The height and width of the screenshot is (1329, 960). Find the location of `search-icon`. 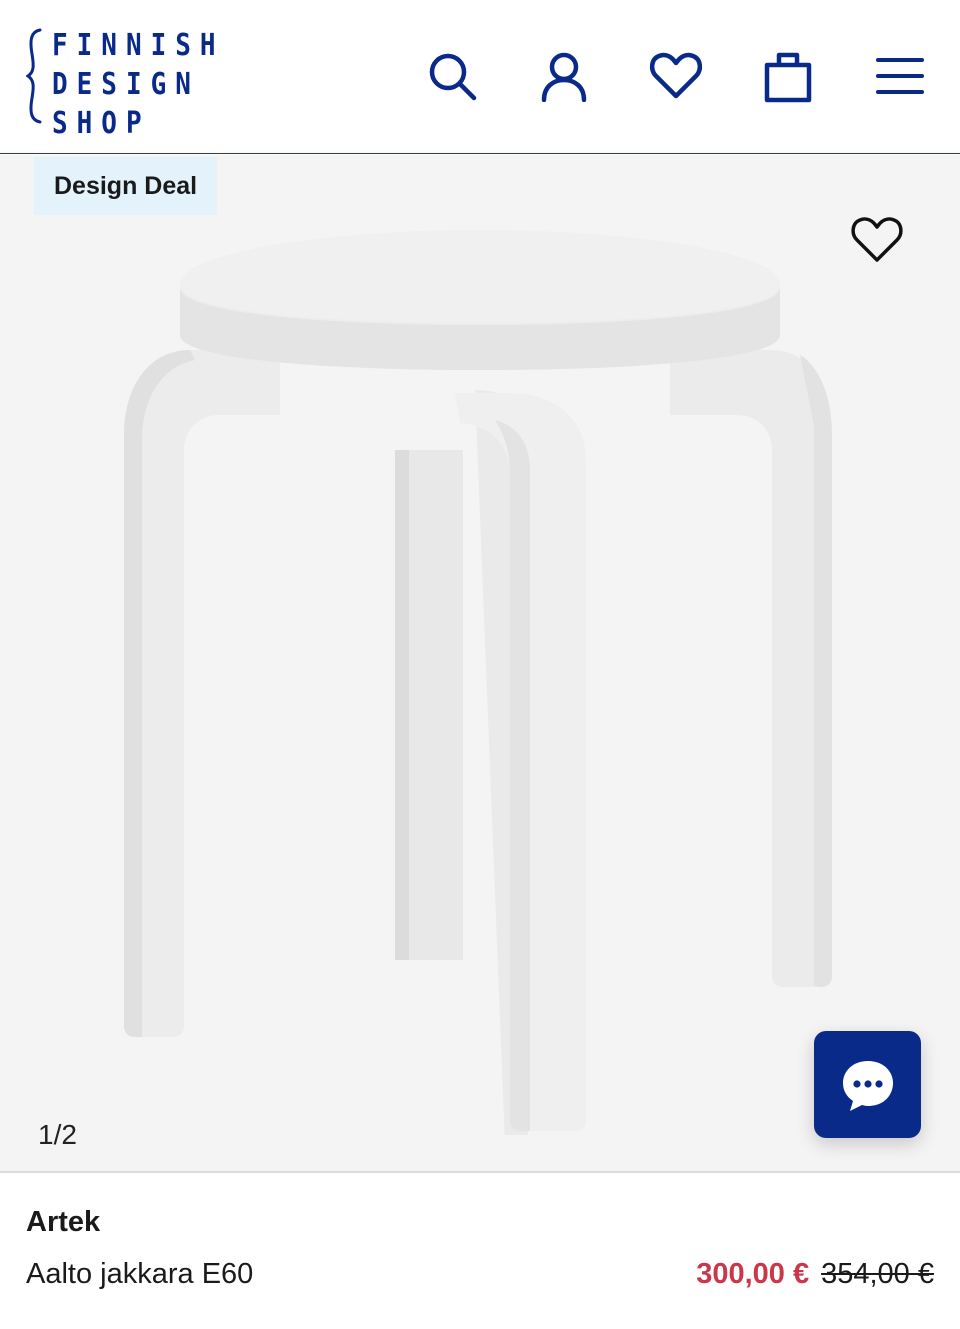

search-icon is located at coordinates (453, 77).